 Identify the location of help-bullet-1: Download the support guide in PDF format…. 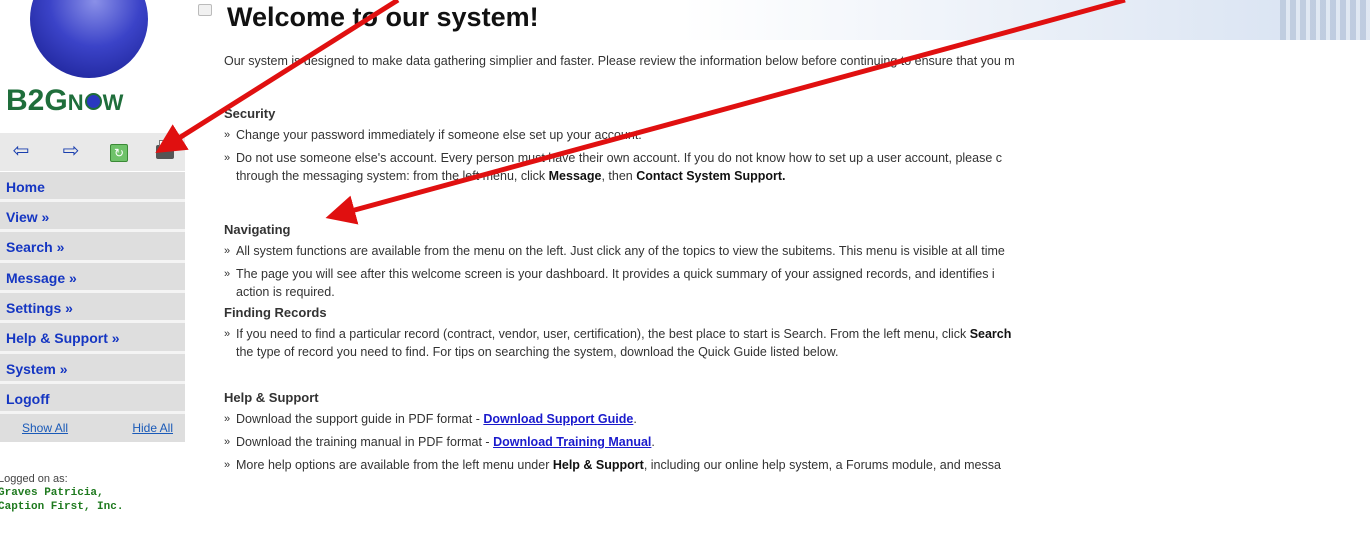
(612, 419).